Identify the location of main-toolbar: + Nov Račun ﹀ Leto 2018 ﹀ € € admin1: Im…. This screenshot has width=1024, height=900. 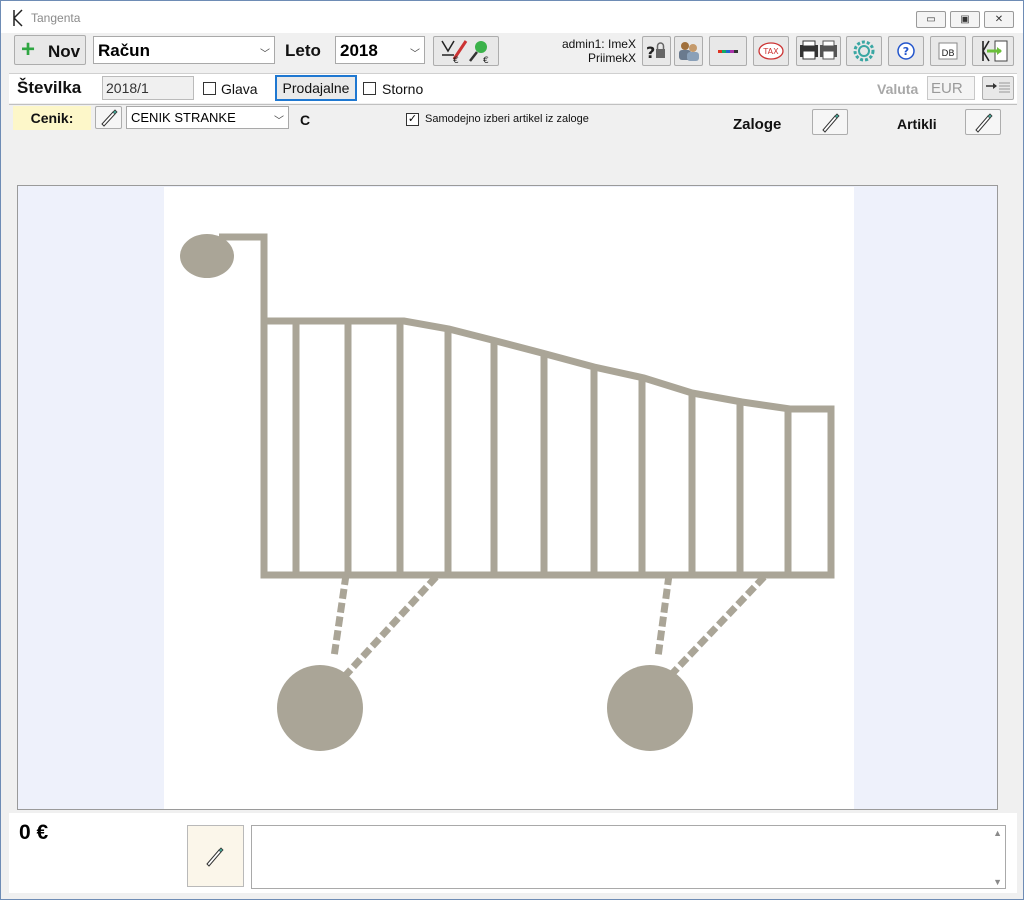
(512, 52).